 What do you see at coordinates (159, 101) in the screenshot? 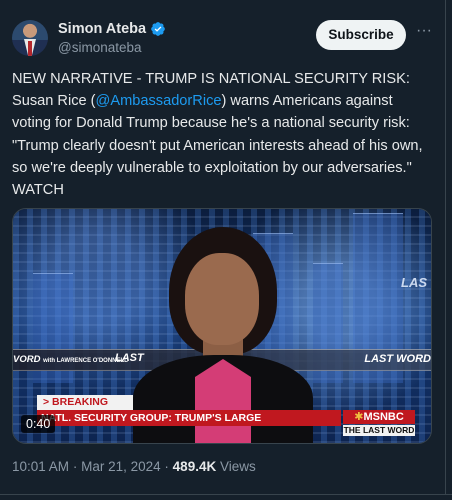
I see `mention-link: @AmbassadorRice` at bounding box center [159, 101].